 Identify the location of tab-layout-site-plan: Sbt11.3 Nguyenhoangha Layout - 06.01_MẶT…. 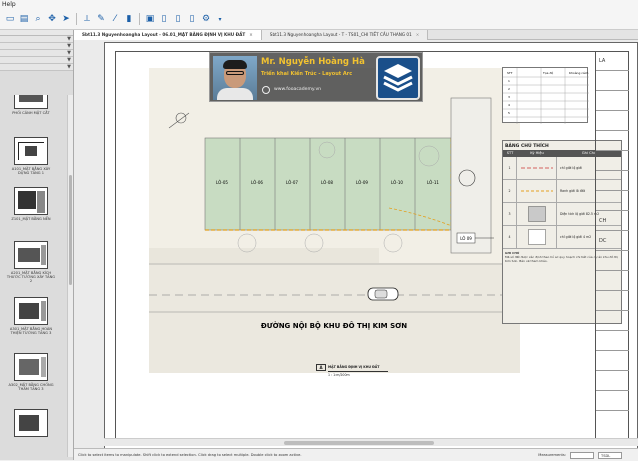
(168, 35).